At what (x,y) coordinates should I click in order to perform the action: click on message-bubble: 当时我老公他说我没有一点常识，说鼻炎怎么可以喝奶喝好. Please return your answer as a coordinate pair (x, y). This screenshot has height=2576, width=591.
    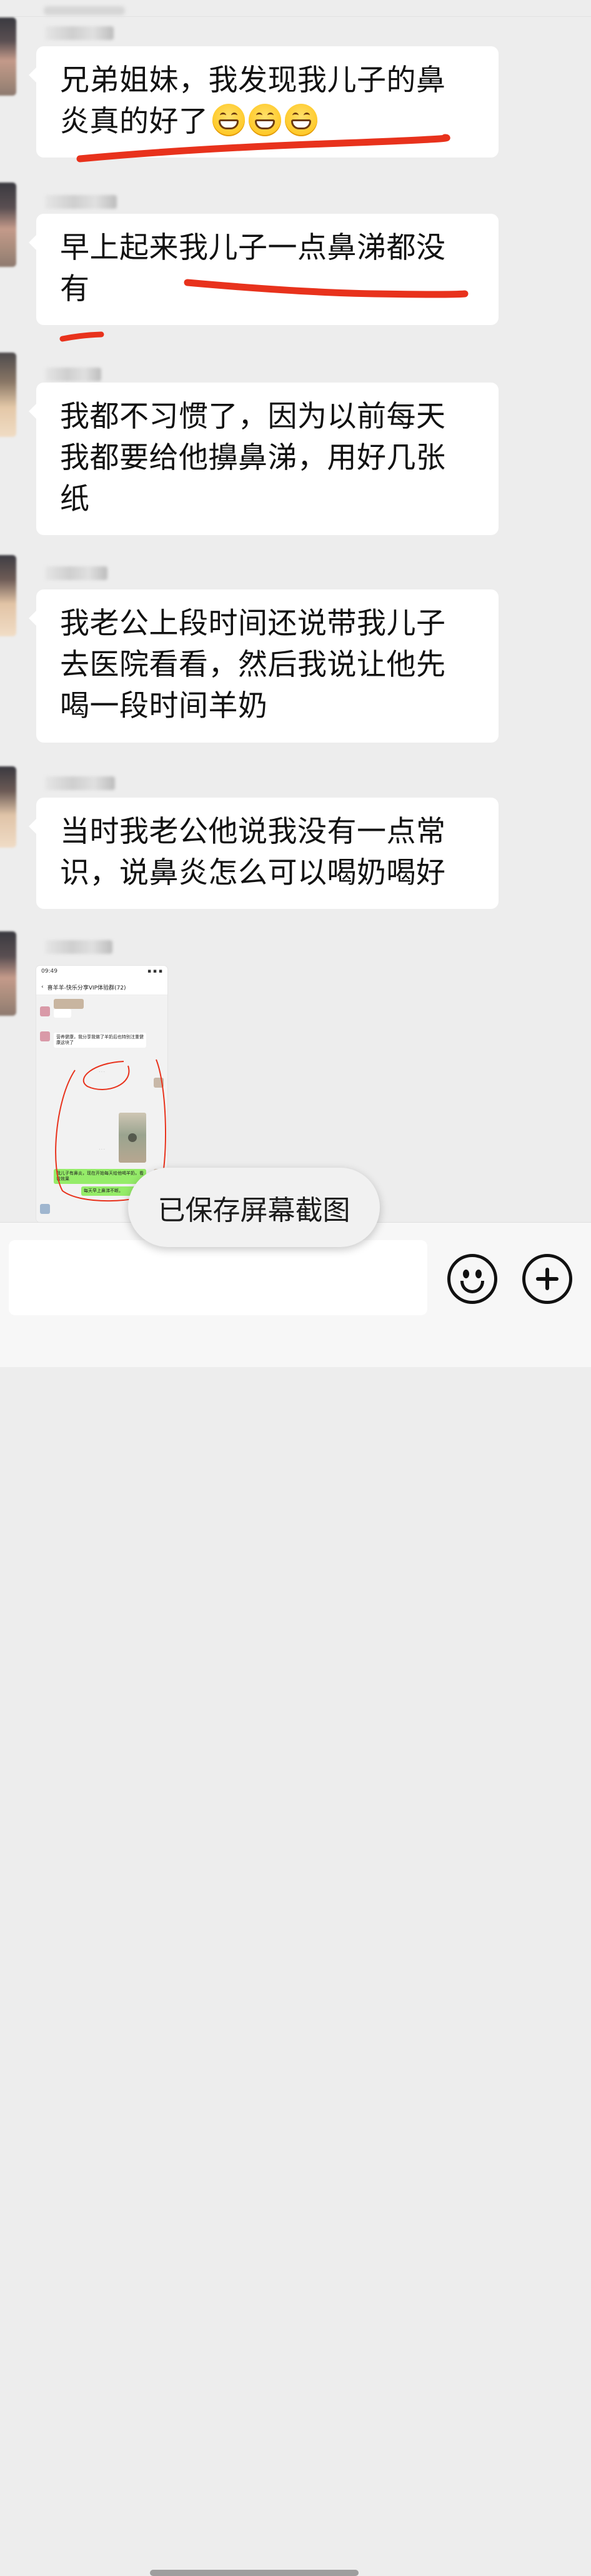
    Looking at the image, I should click on (264, 853).